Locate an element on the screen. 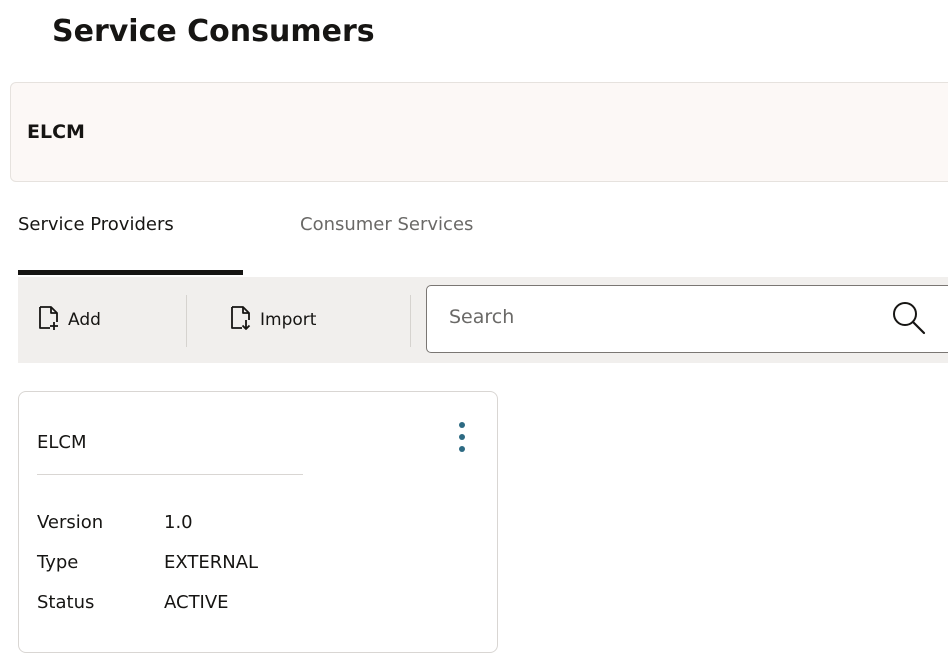 The height and width of the screenshot is (653, 948). document-import-icon is located at coordinates (241, 320).